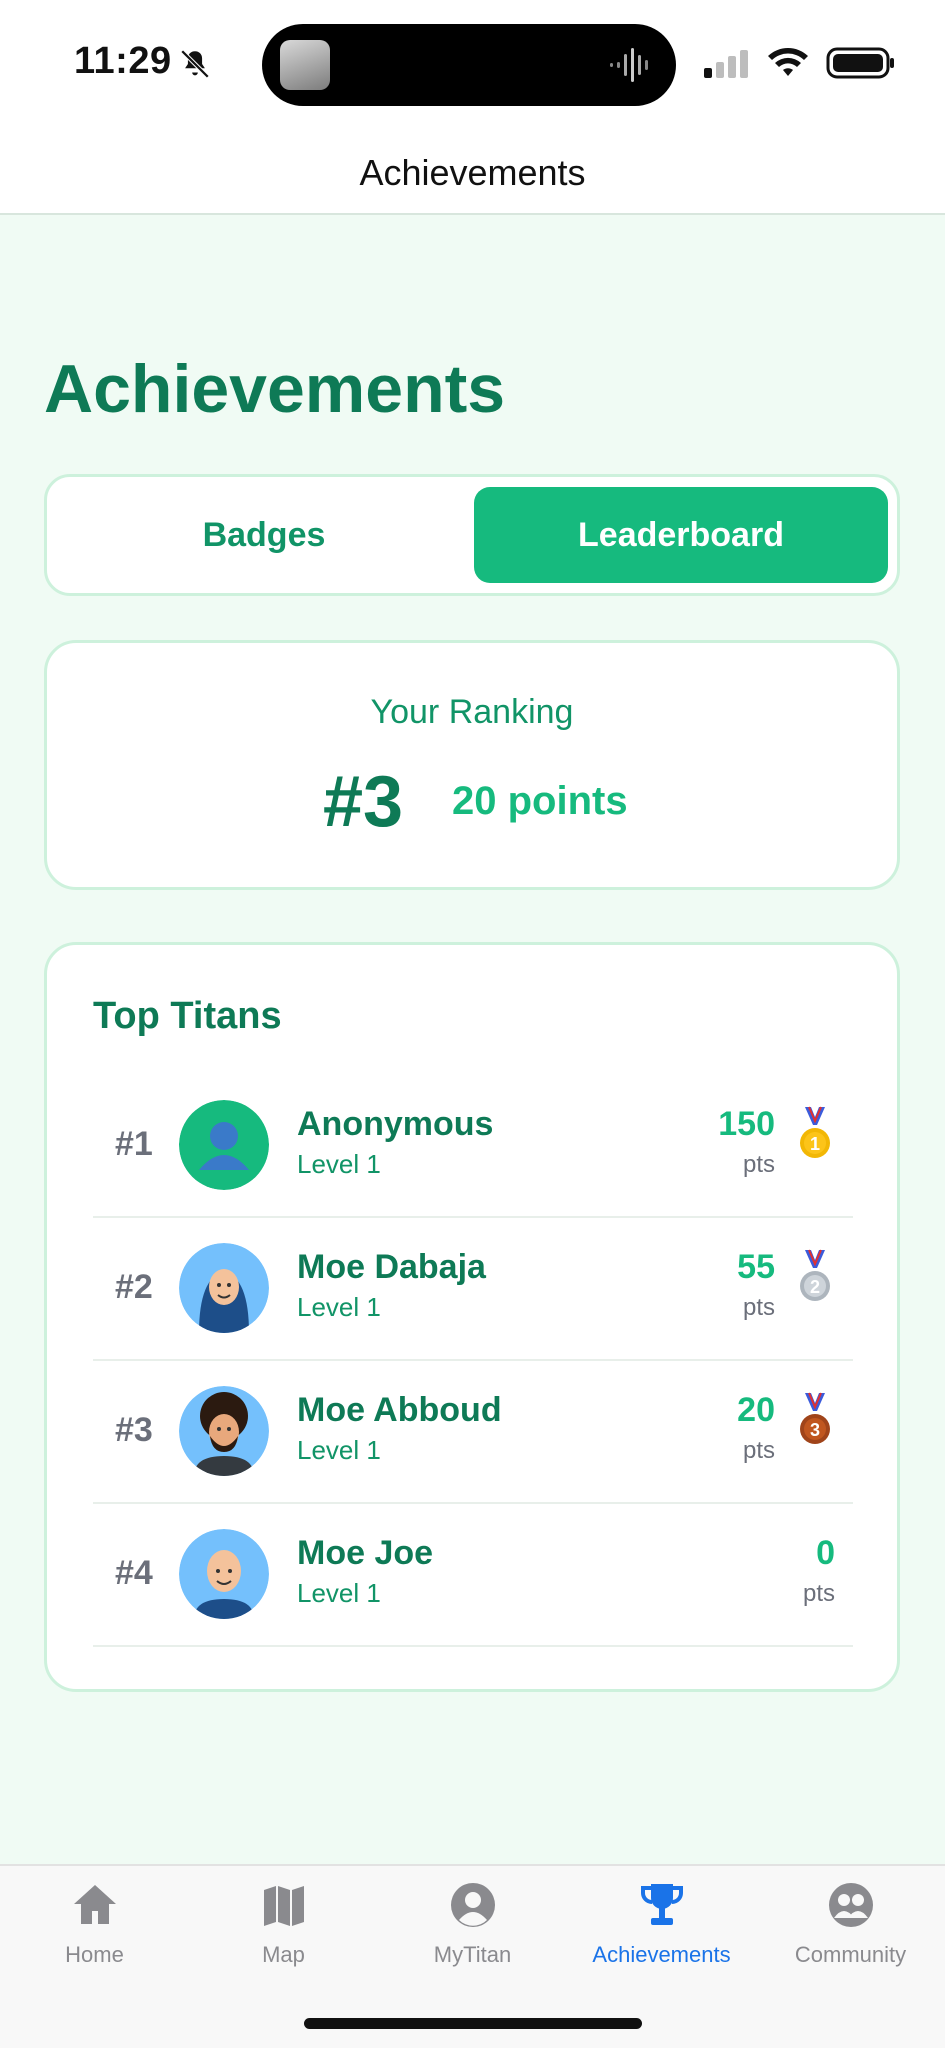  What do you see at coordinates (283, 1954) in the screenshot?
I see `tab-label: Map` at bounding box center [283, 1954].